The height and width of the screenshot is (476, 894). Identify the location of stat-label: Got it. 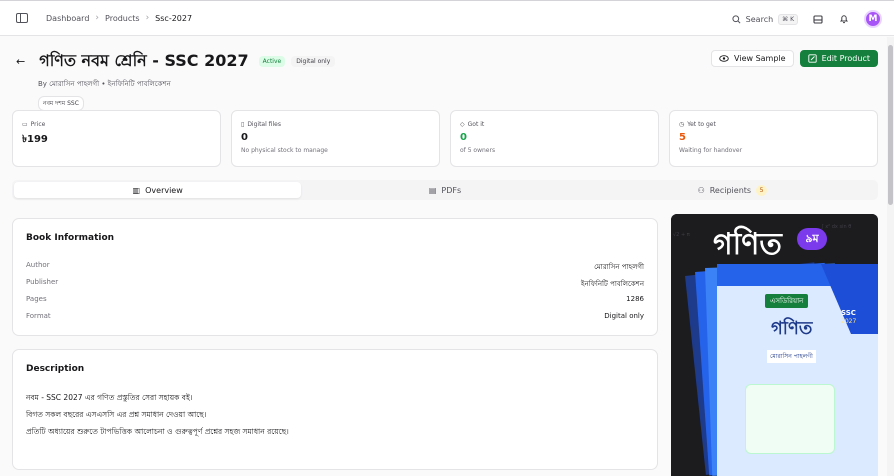
(476, 124).